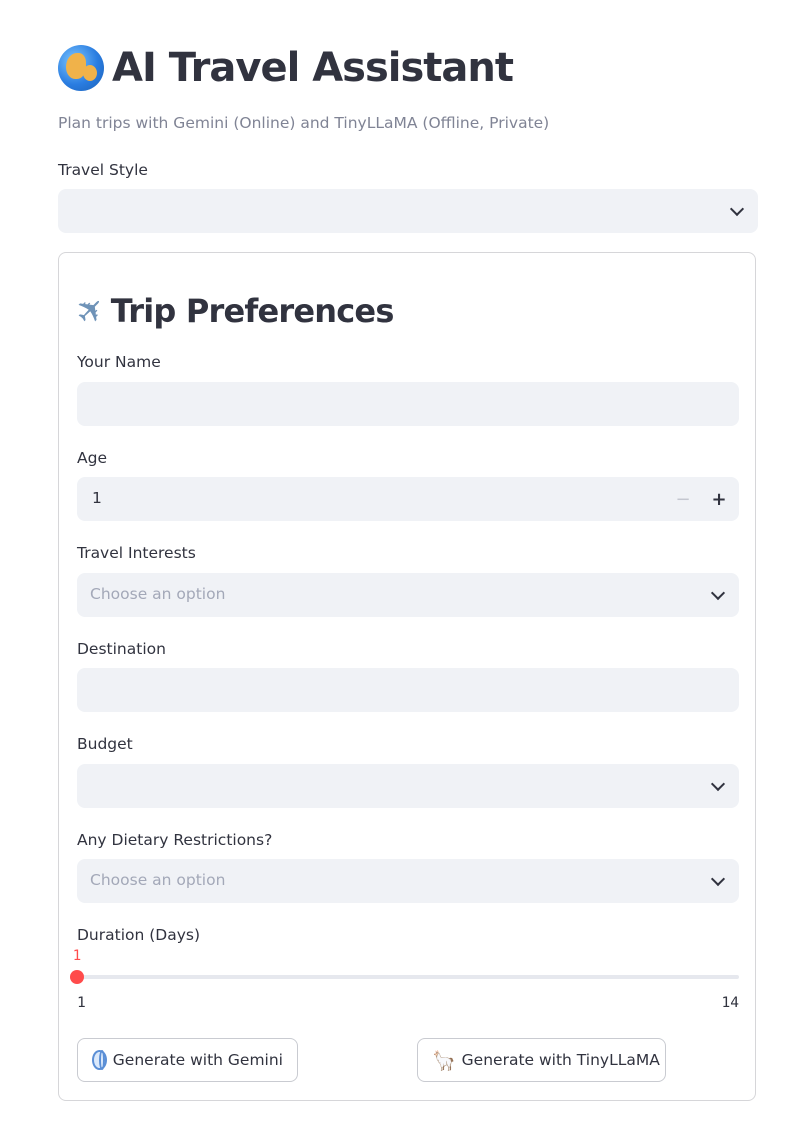 Image resolution: width=796 pixels, height=1134 pixels. I want to click on slider-track, so click(408, 977).